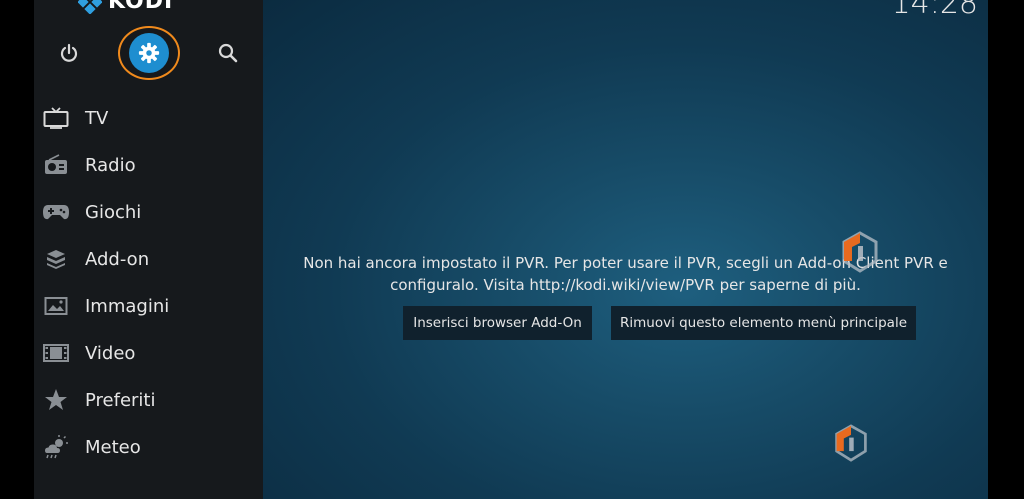 The image size is (1024, 499). What do you see at coordinates (120, 400) in the screenshot?
I see `sidebar-item-label: Preferiti` at bounding box center [120, 400].